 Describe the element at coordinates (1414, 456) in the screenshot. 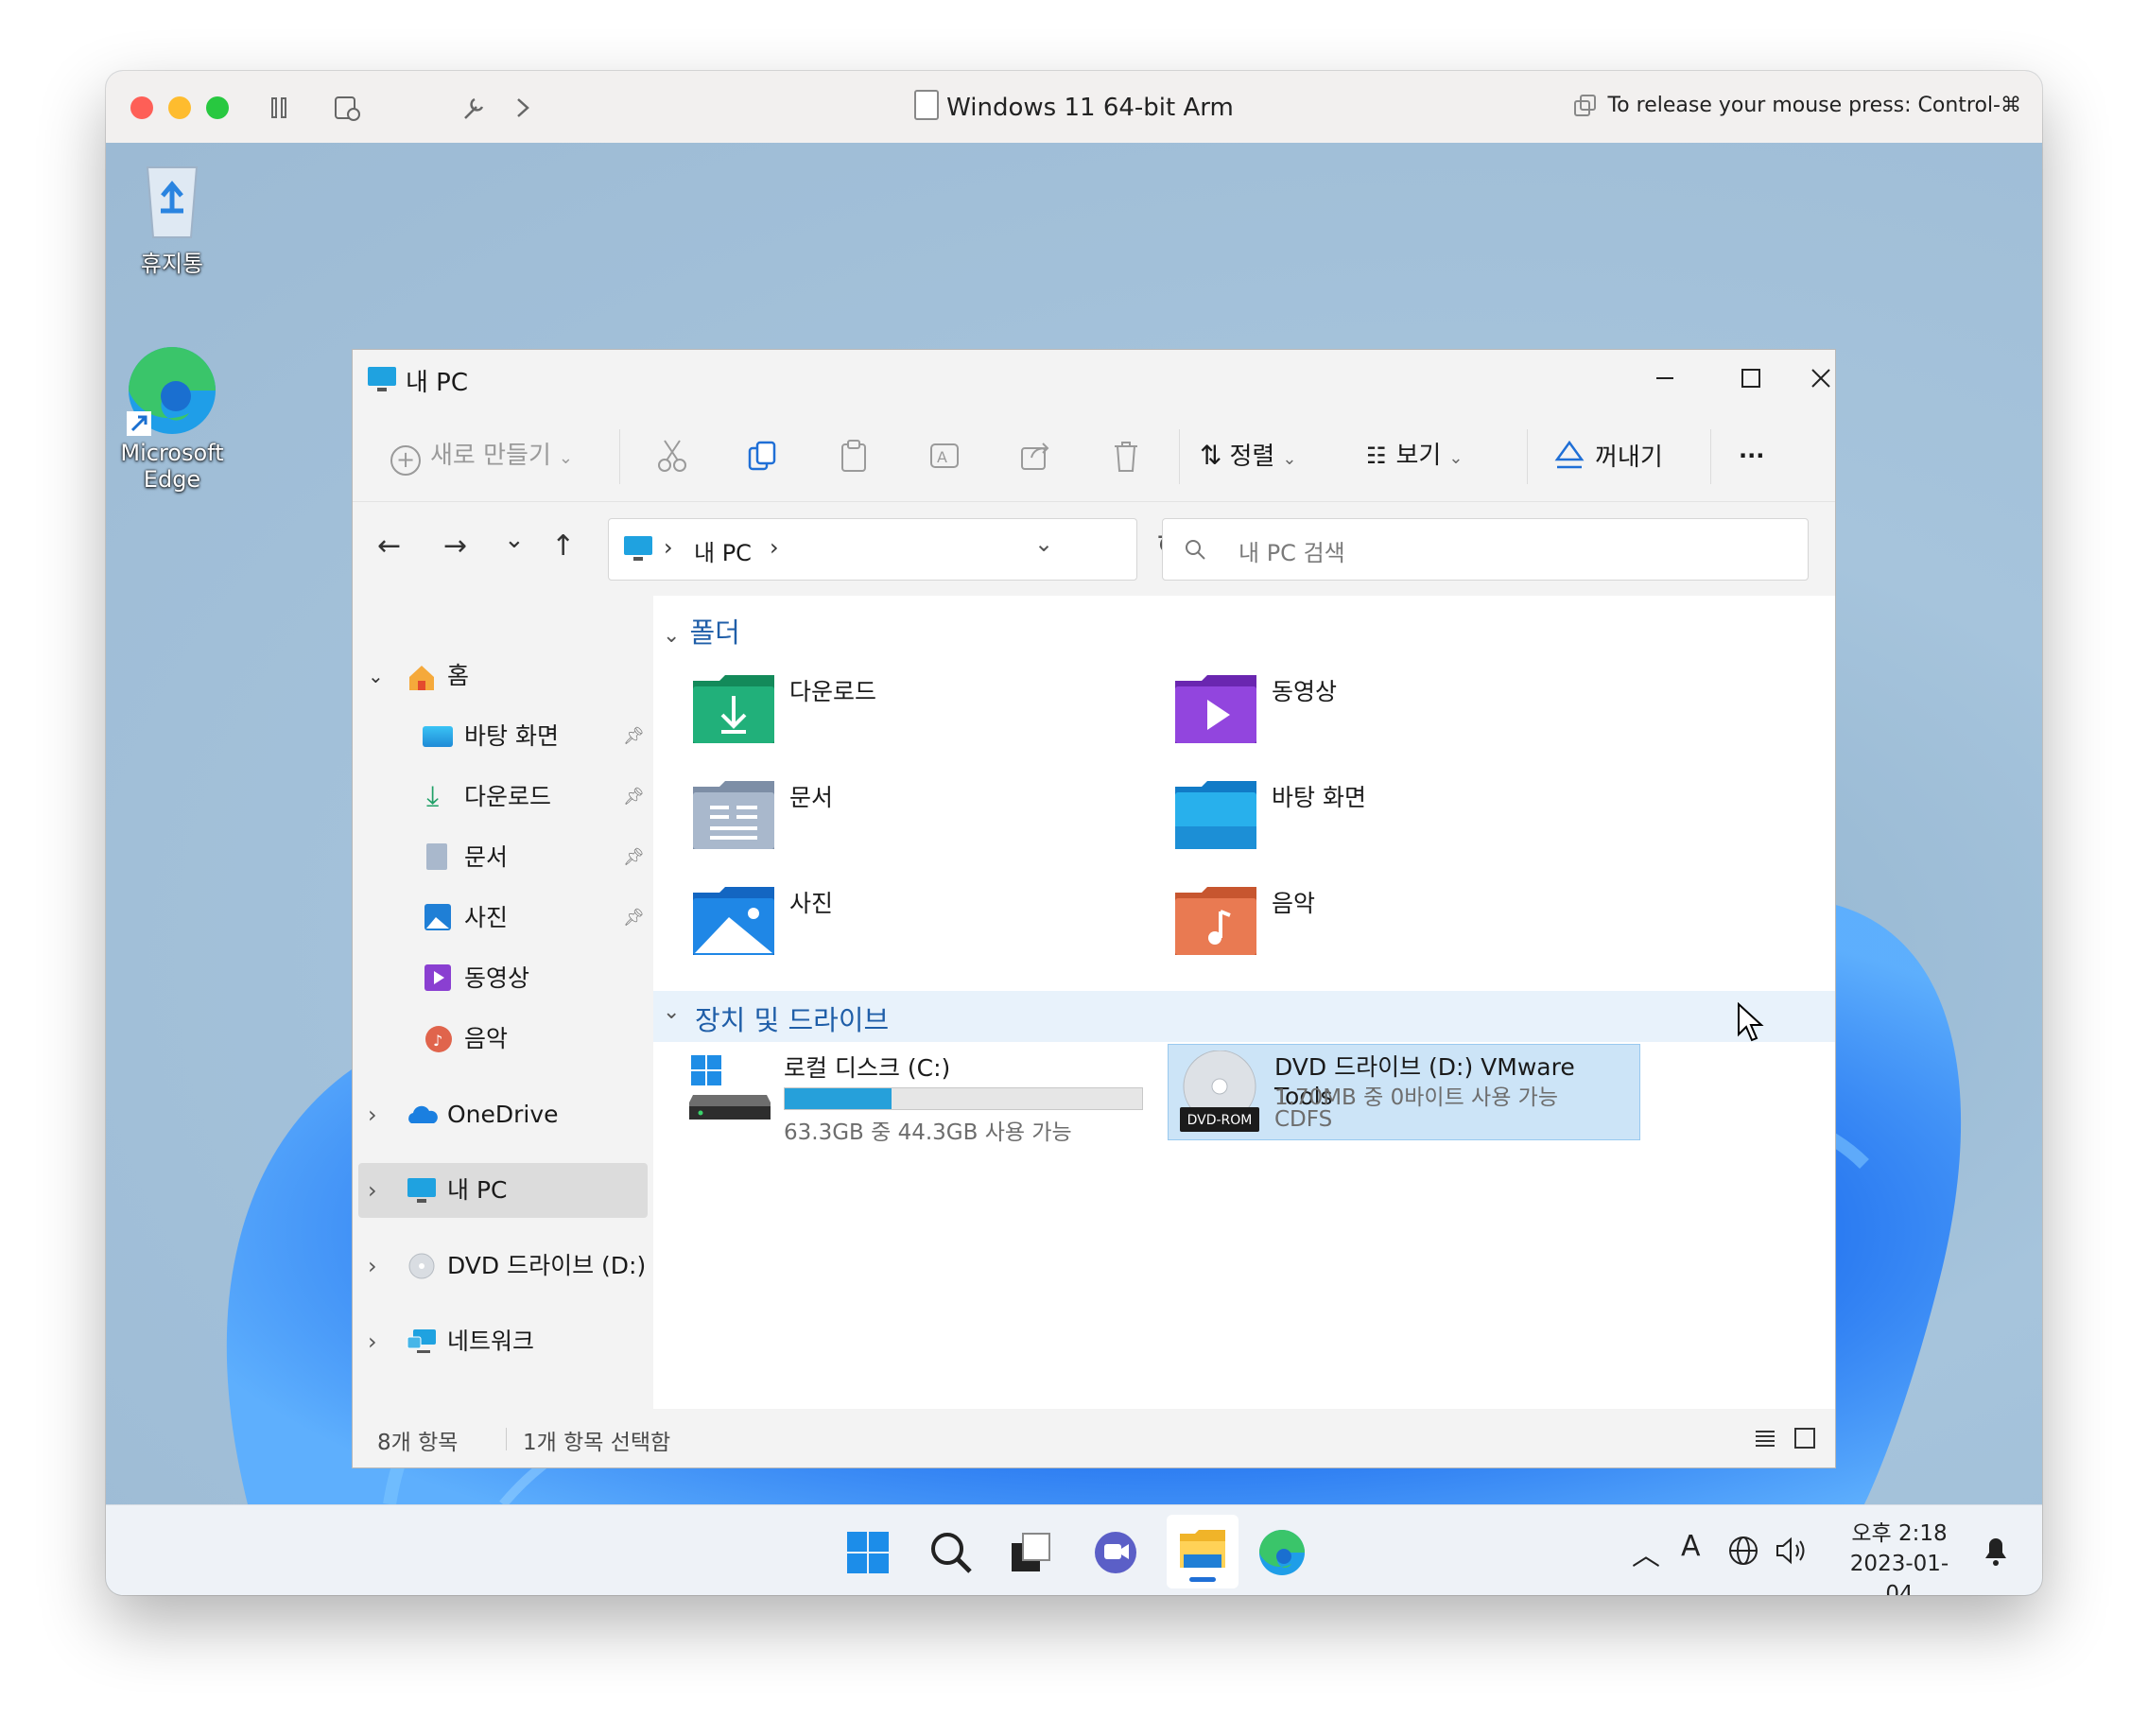

I see `view-button: ☷ 보기 ⌄` at that location.